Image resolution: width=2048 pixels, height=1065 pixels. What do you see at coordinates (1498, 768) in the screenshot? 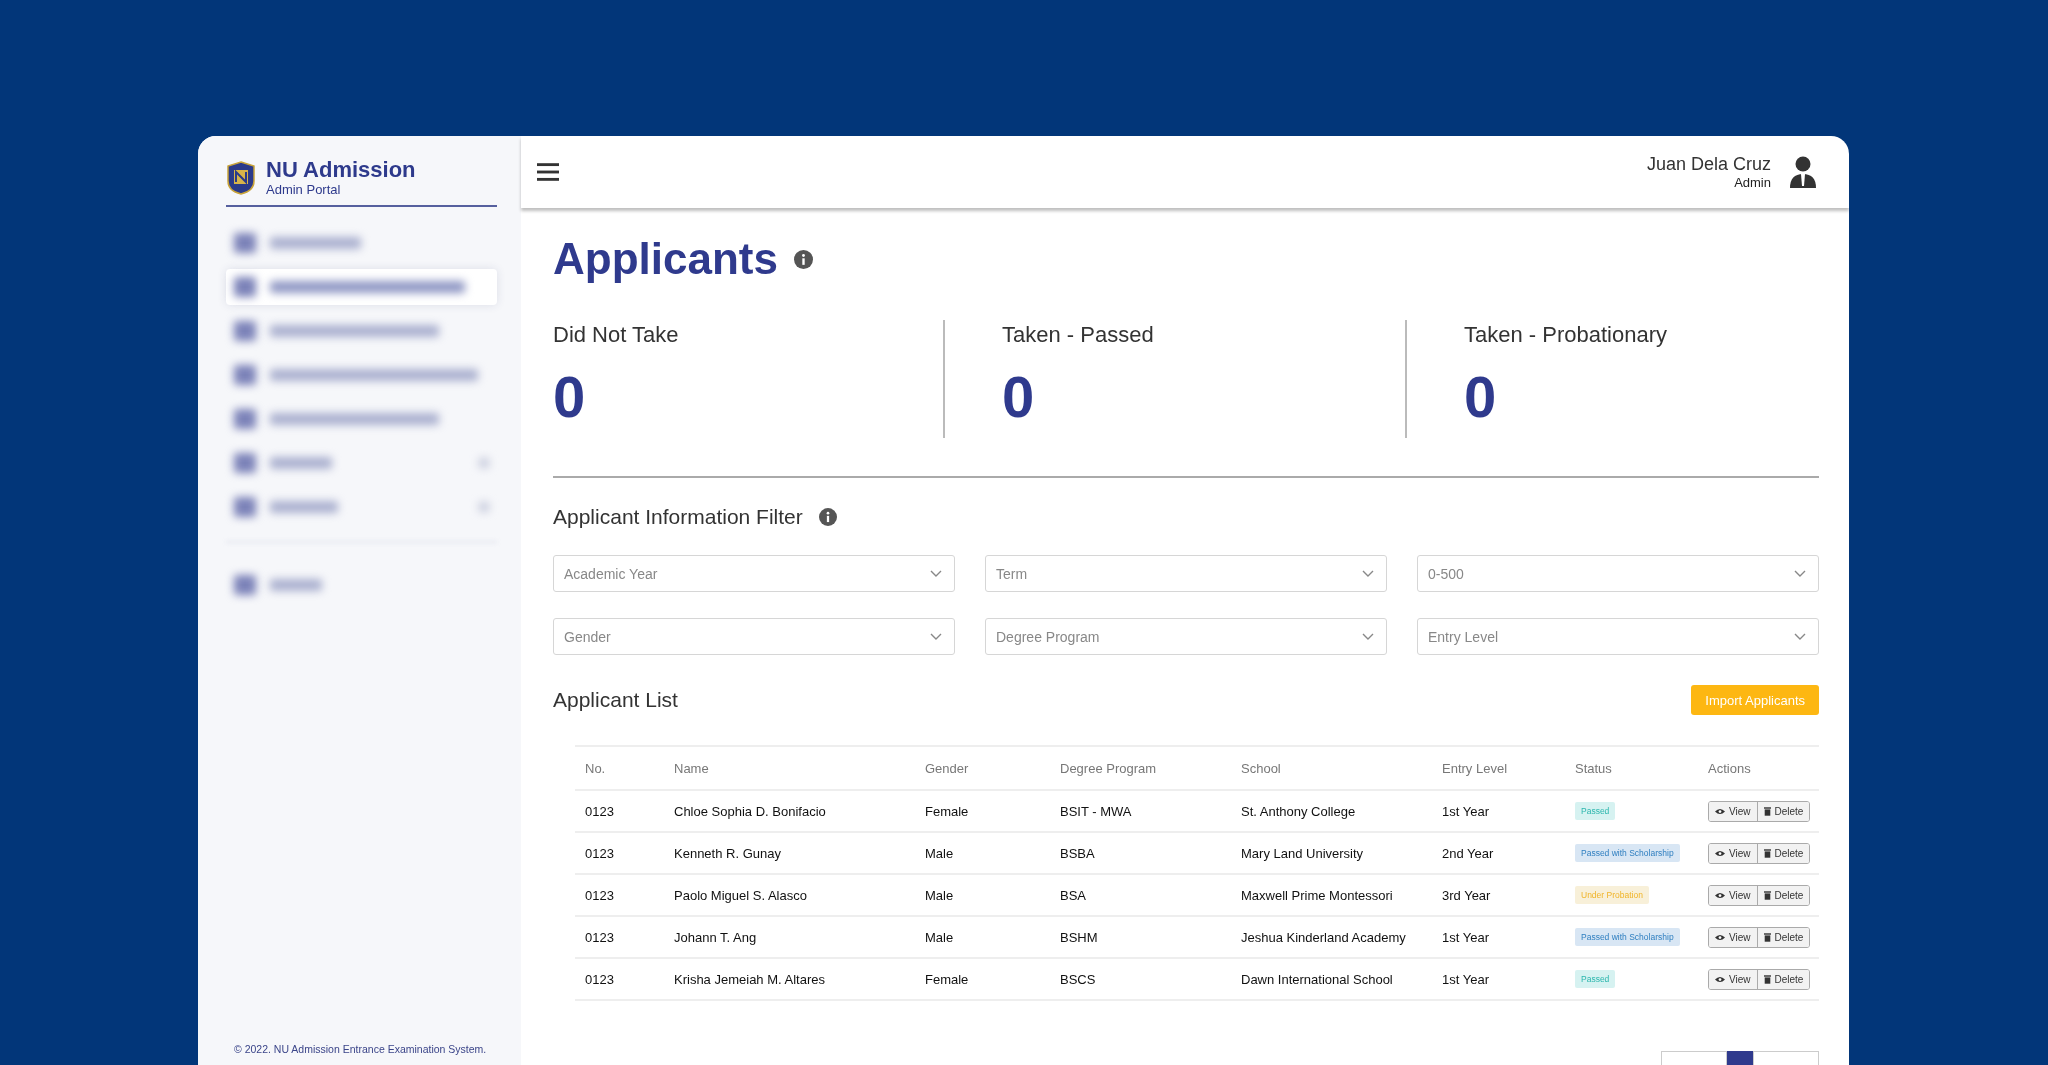
I see `column-header: Entry Level` at bounding box center [1498, 768].